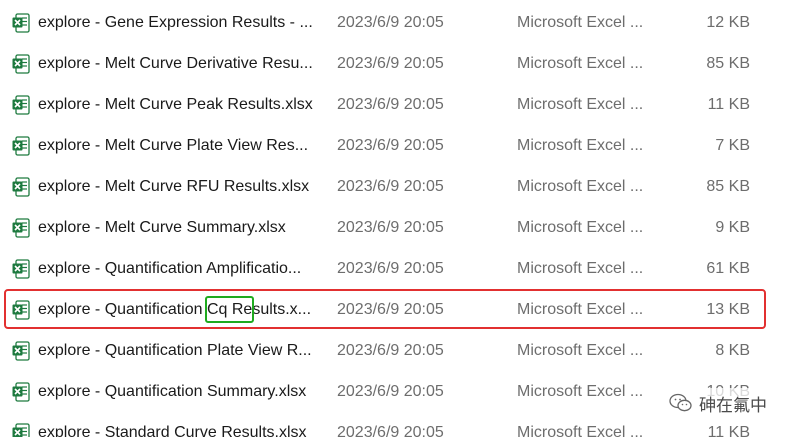 This screenshot has height=437, width=807. I want to click on file-name: explore - Melt Curve Peak Results.xlsx, so click(180, 105).